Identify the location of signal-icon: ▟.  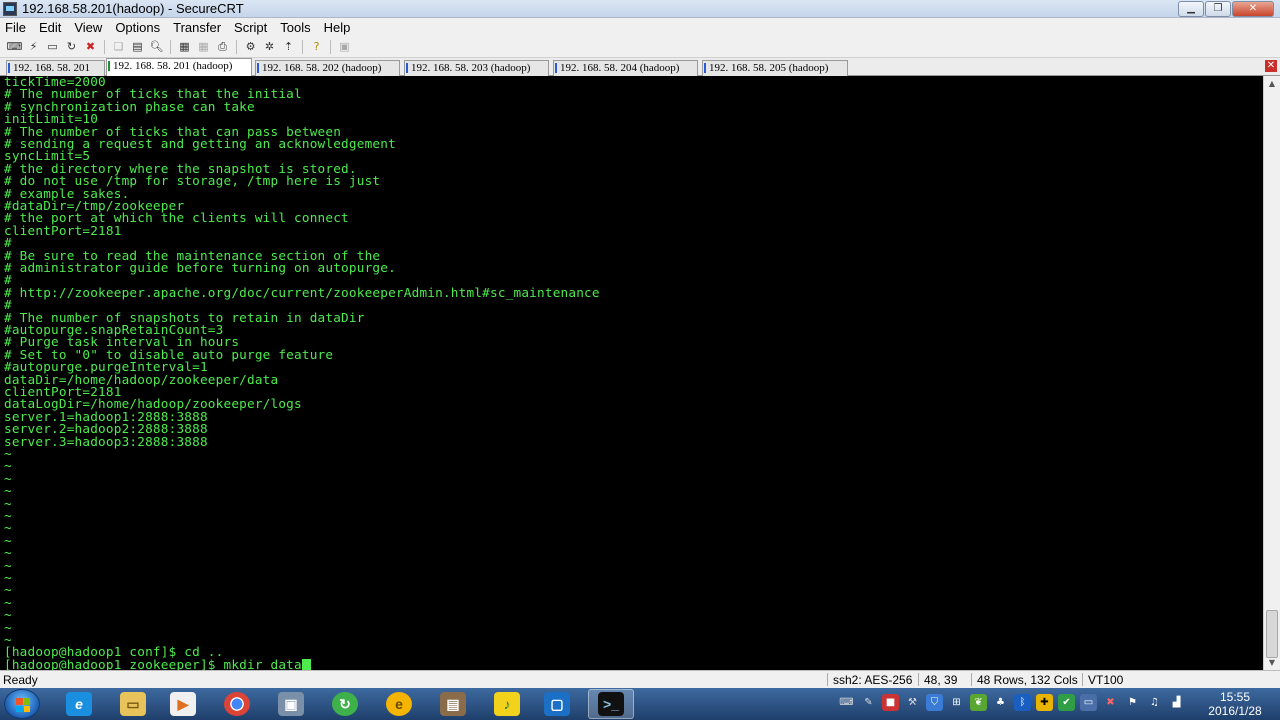
(1176, 702).